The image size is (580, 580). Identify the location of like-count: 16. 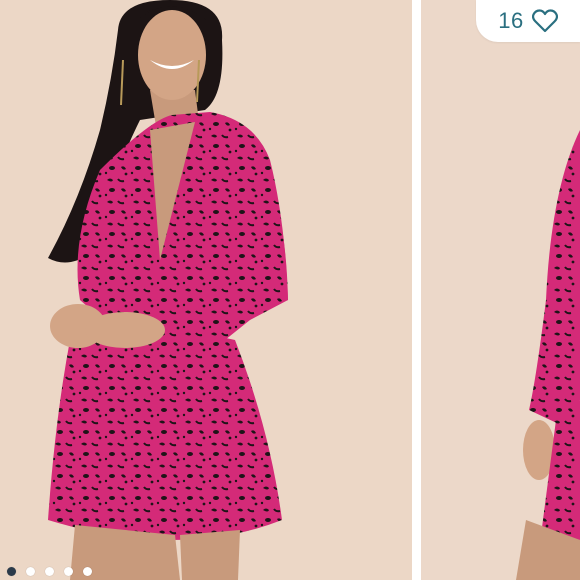
(511, 20).